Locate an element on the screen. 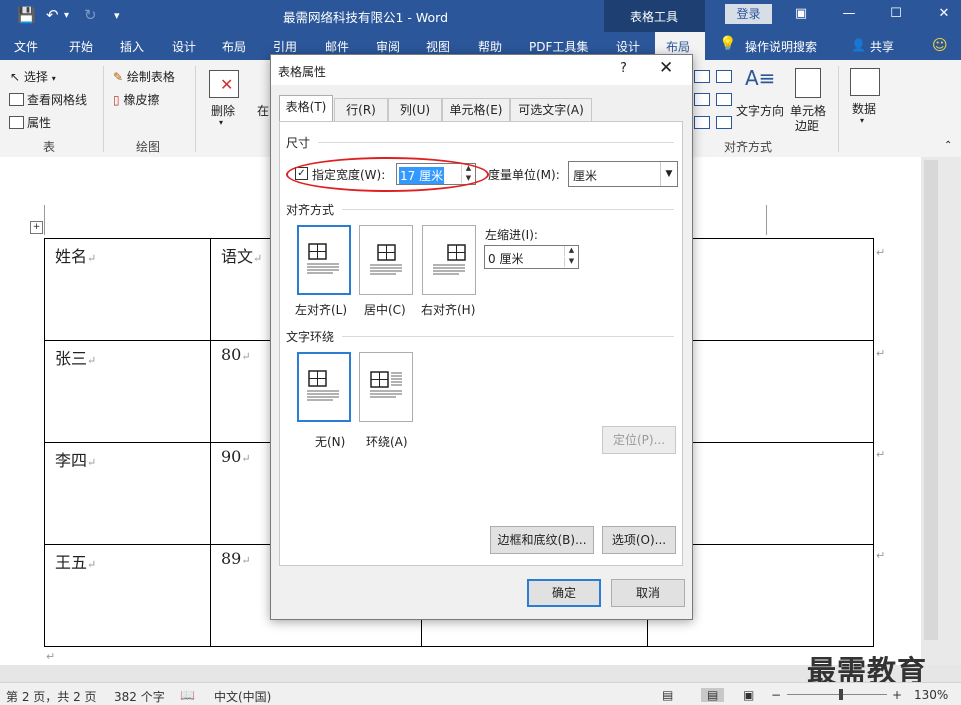 This screenshot has height=705, width=961. section-divider is located at coordinates (508, 209).